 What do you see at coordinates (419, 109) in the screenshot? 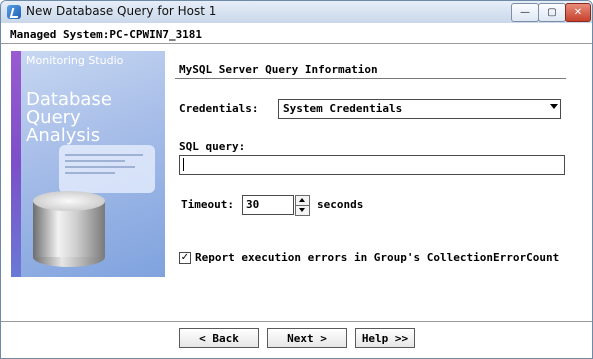
I see `credentials-select: System Credentials` at bounding box center [419, 109].